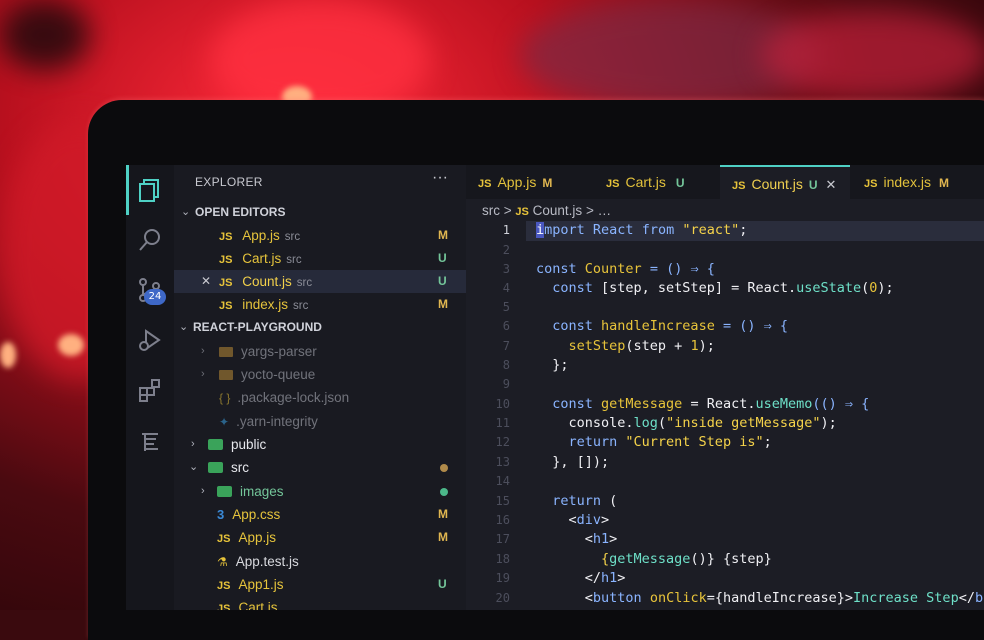  I want to click on breadcrumb-file: Count.js, so click(558, 210).